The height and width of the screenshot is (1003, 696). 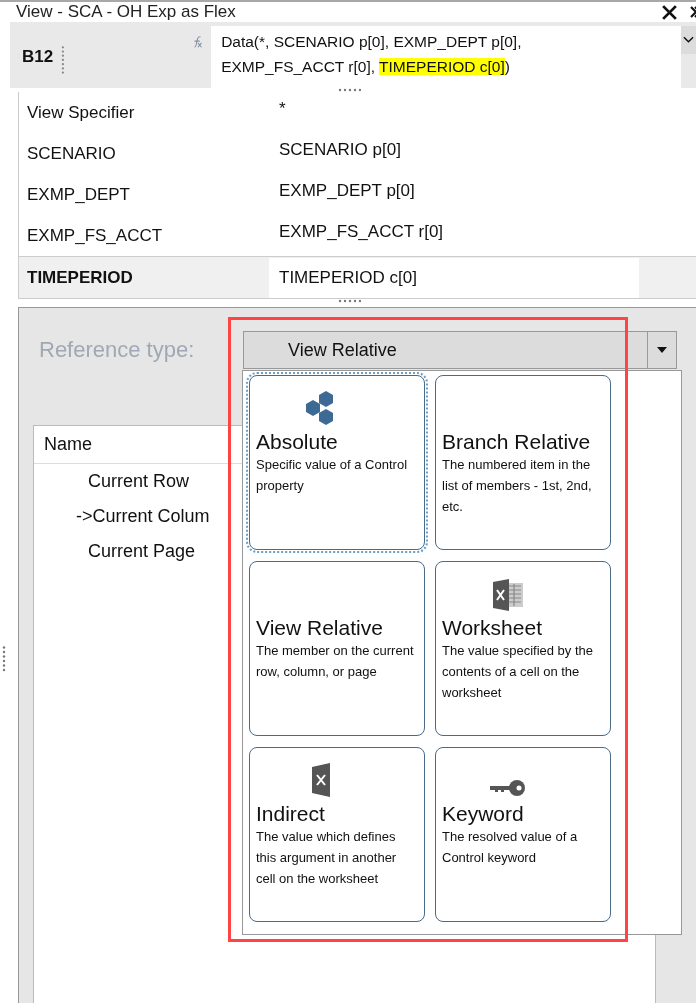 What do you see at coordinates (117, 350) in the screenshot?
I see `reference-type-label: Reference type:` at bounding box center [117, 350].